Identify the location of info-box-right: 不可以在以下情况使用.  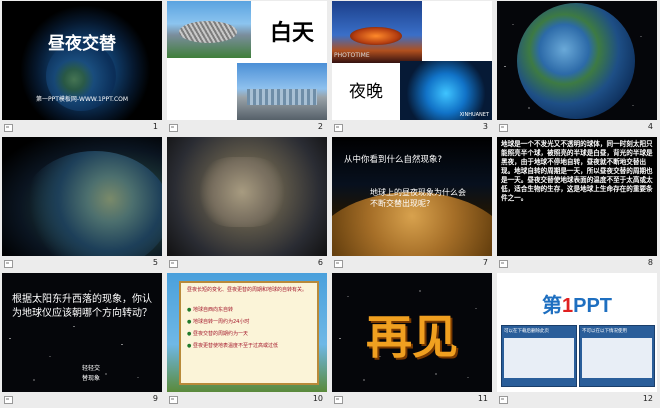
(617, 356).